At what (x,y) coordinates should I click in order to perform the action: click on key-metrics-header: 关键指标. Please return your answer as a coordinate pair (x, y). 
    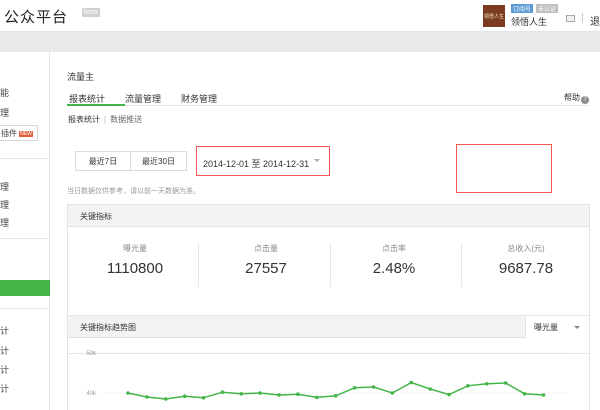
    Looking at the image, I should click on (328, 216).